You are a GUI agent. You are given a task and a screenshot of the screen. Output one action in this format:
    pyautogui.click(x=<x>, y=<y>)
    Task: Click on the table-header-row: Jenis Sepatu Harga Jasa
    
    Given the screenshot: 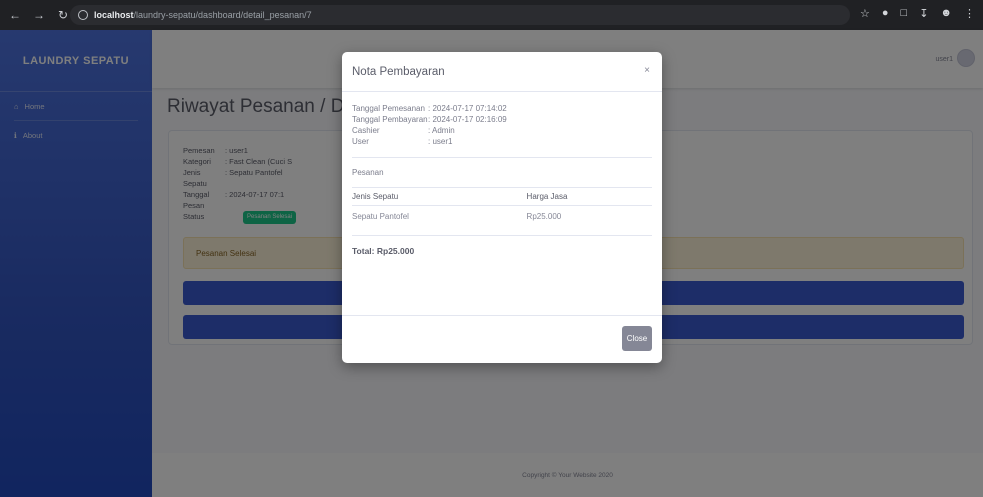 What is the action you would take?
    pyautogui.click(x=502, y=196)
    